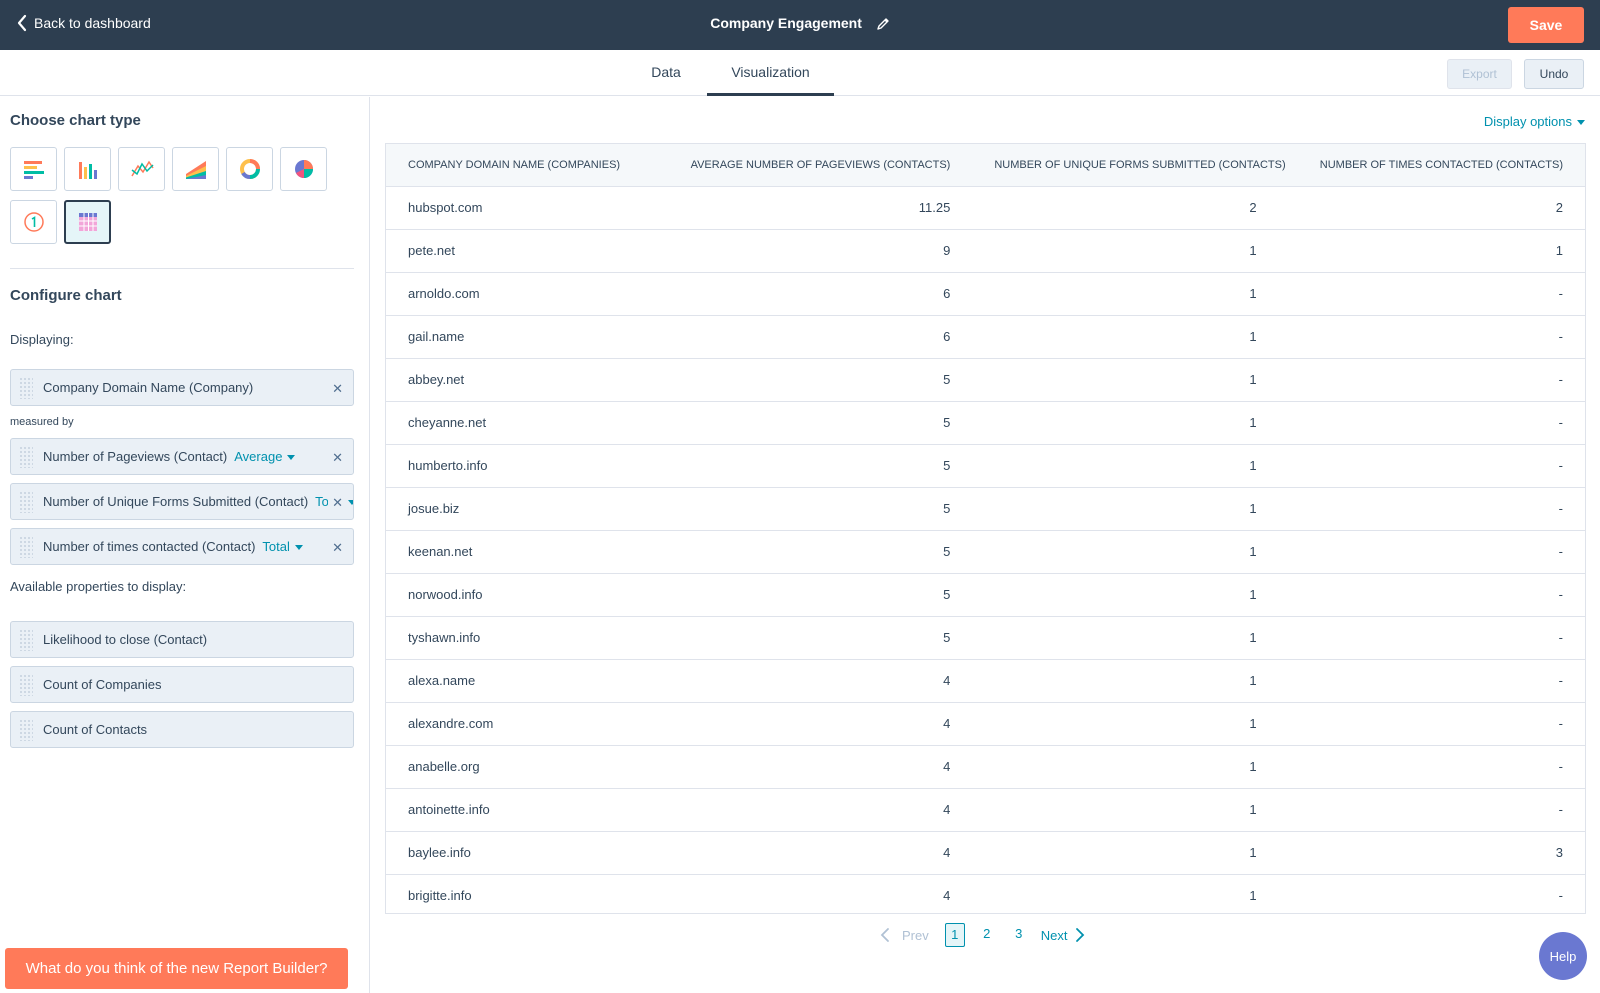 Image resolution: width=1600 pixels, height=993 pixels. What do you see at coordinates (182, 729) in the screenshot?
I see `available-property-pill: Count of Contacts` at bounding box center [182, 729].